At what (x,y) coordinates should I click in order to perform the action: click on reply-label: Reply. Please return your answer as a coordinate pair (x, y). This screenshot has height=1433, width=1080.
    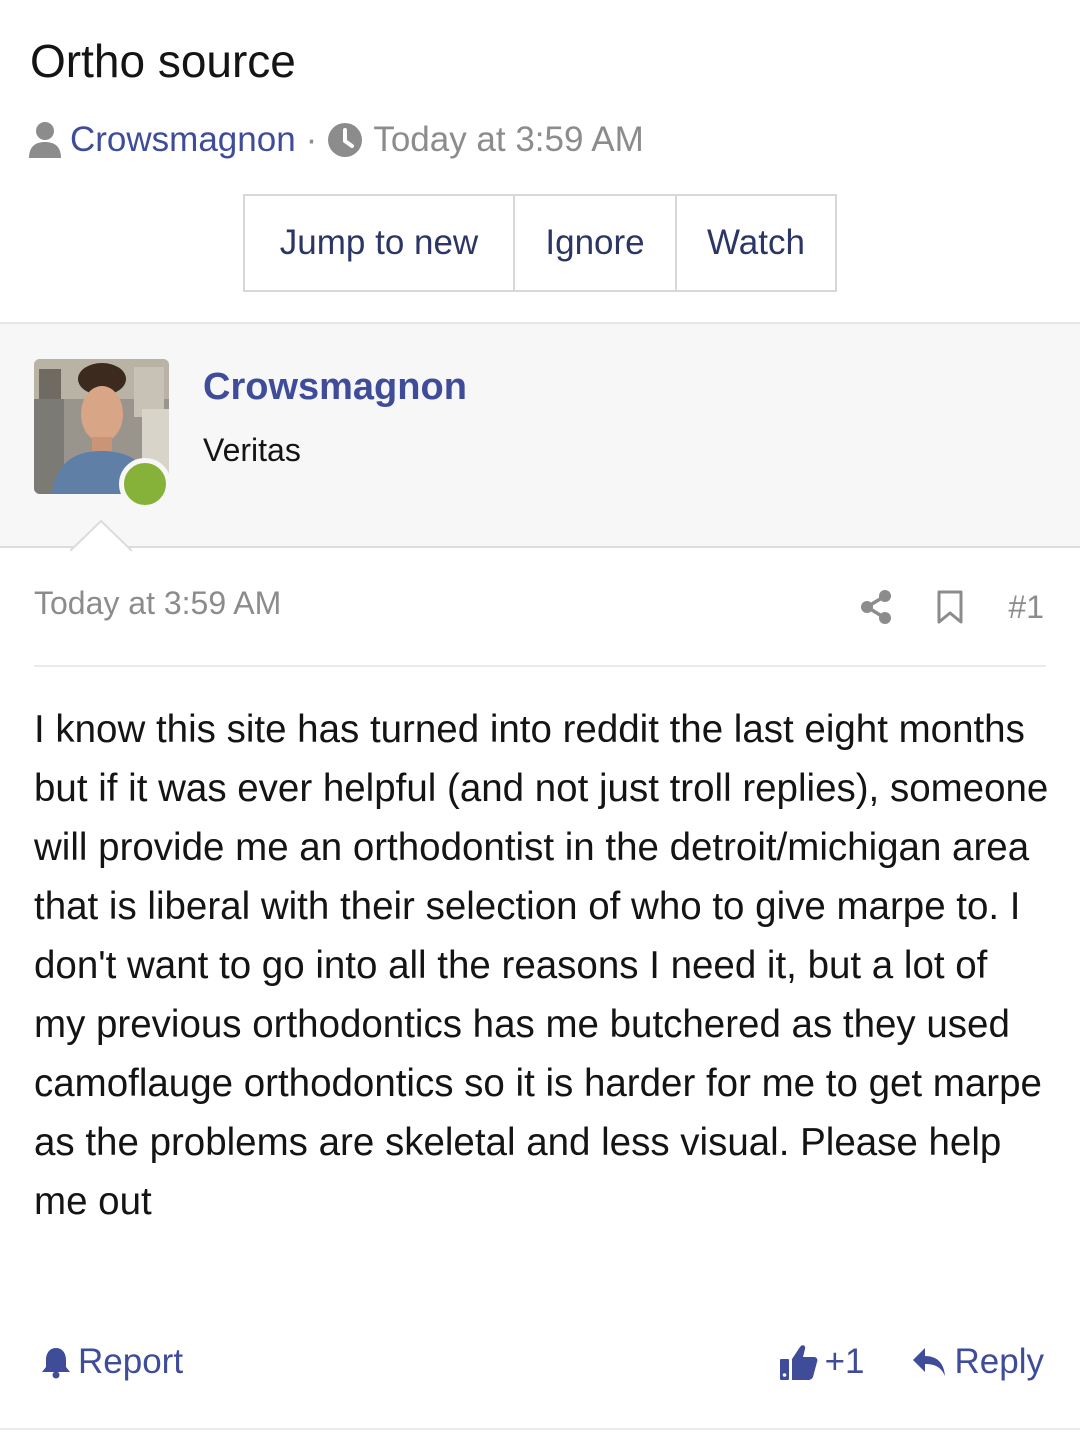
    Looking at the image, I should click on (999, 1361).